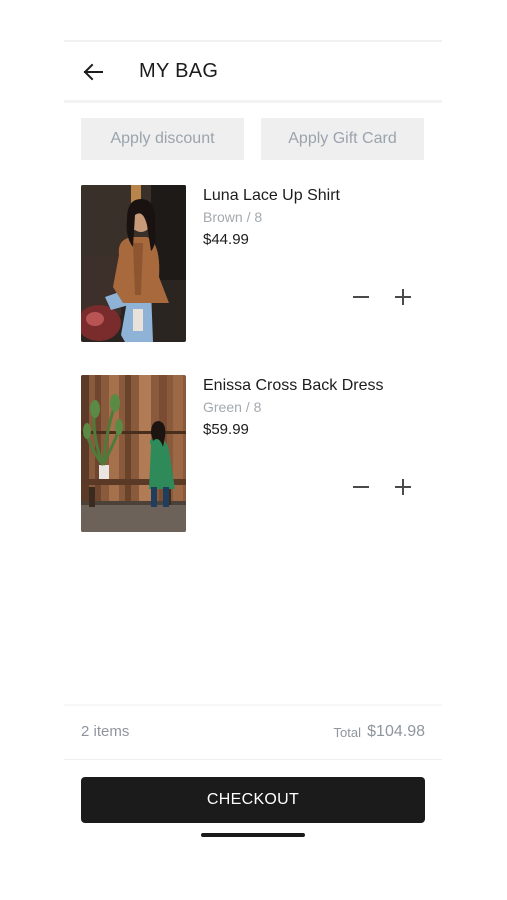 This screenshot has height=900, width=507. Describe the element at coordinates (253, 705) in the screenshot. I see `summary-divider-top` at that location.